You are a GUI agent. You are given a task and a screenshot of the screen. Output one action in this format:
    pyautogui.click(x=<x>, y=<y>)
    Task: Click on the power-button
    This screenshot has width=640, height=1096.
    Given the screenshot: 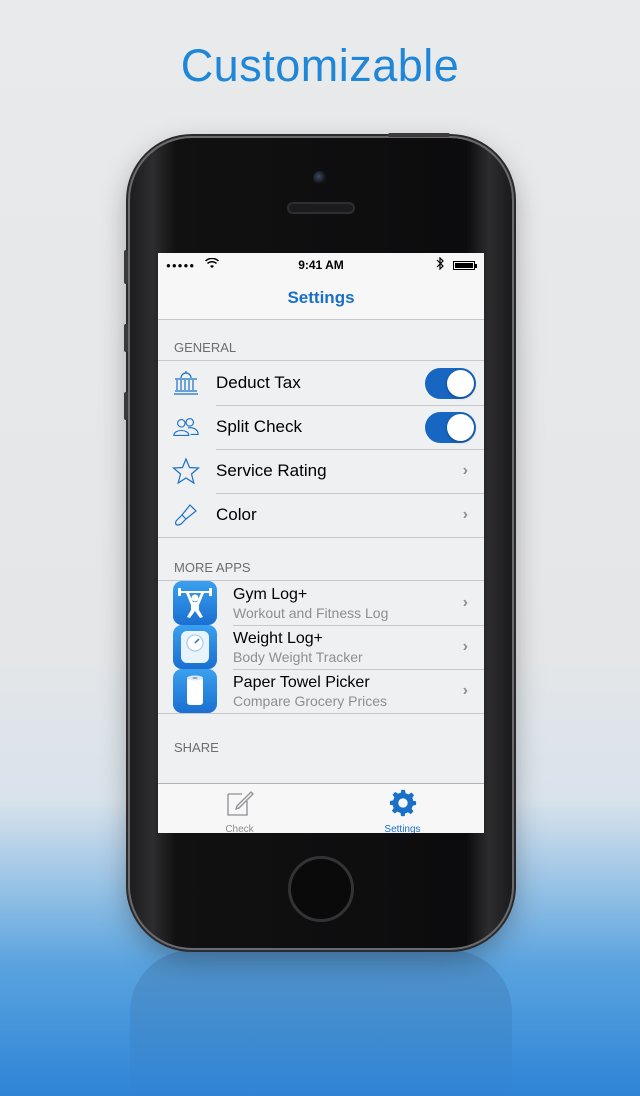 What is the action you would take?
    pyautogui.click(x=419, y=135)
    